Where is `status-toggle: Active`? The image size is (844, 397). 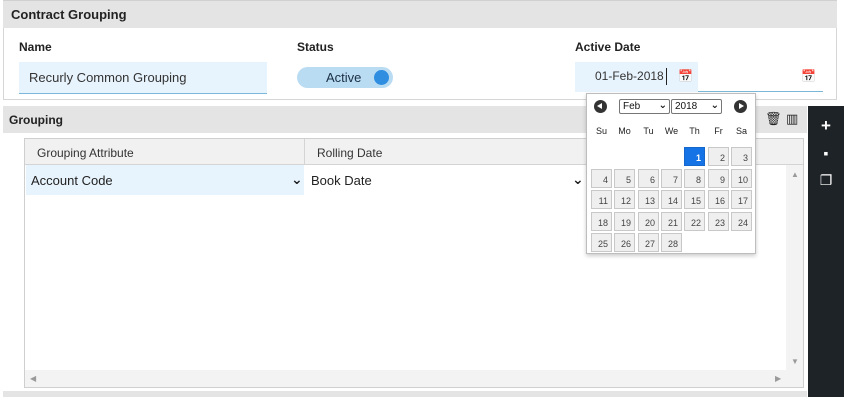
status-toggle: Active is located at coordinates (345, 77).